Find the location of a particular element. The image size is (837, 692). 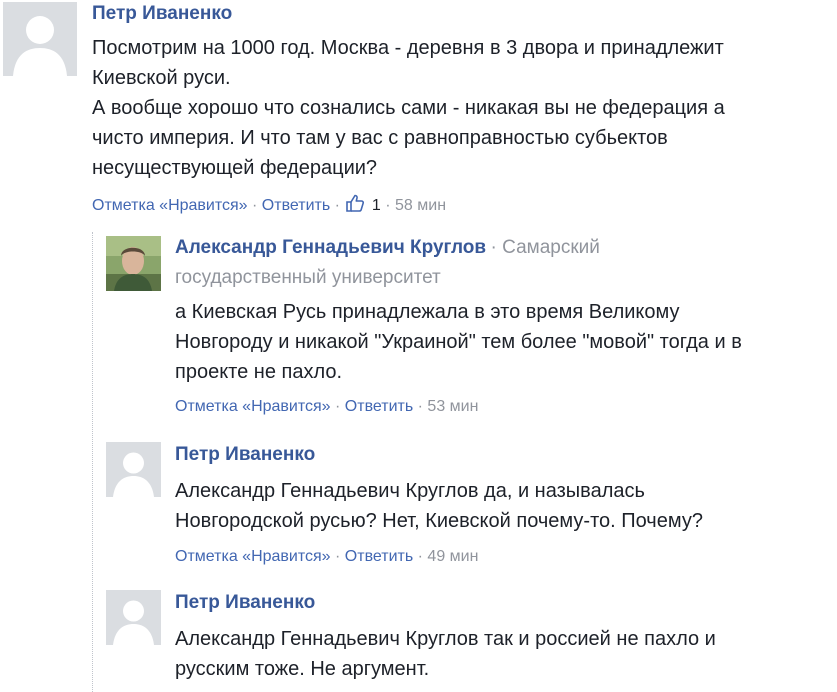

comment-line: русским тоже. Не аргумент. is located at coordinates (302, 669).